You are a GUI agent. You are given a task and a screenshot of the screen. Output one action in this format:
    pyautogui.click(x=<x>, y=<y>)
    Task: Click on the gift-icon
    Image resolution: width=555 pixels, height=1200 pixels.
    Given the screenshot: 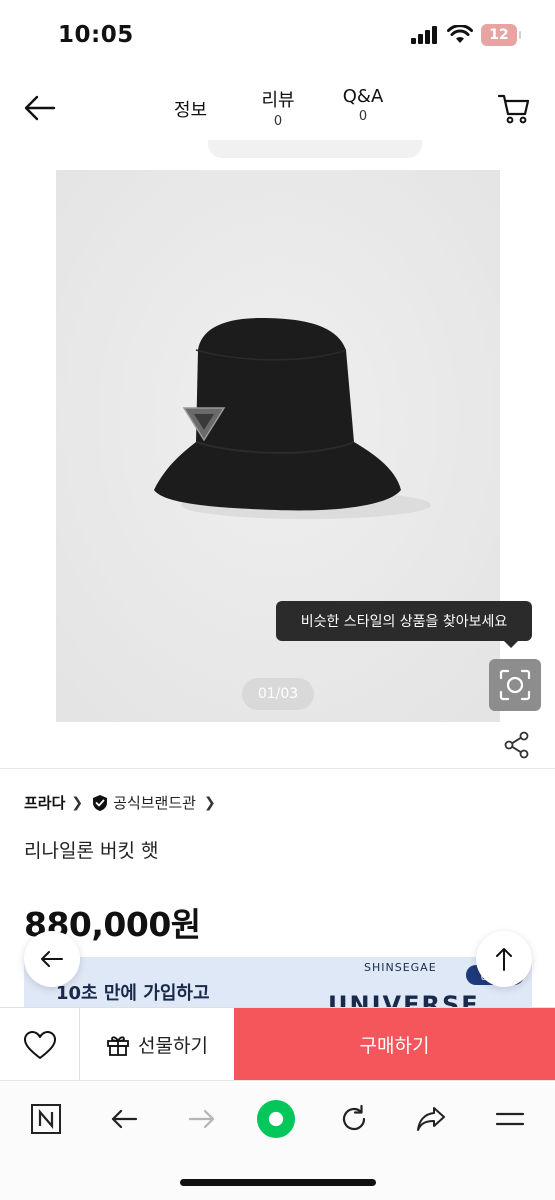 What is the action you would take?
    pyautogui.click(x=118, y=1045)
    